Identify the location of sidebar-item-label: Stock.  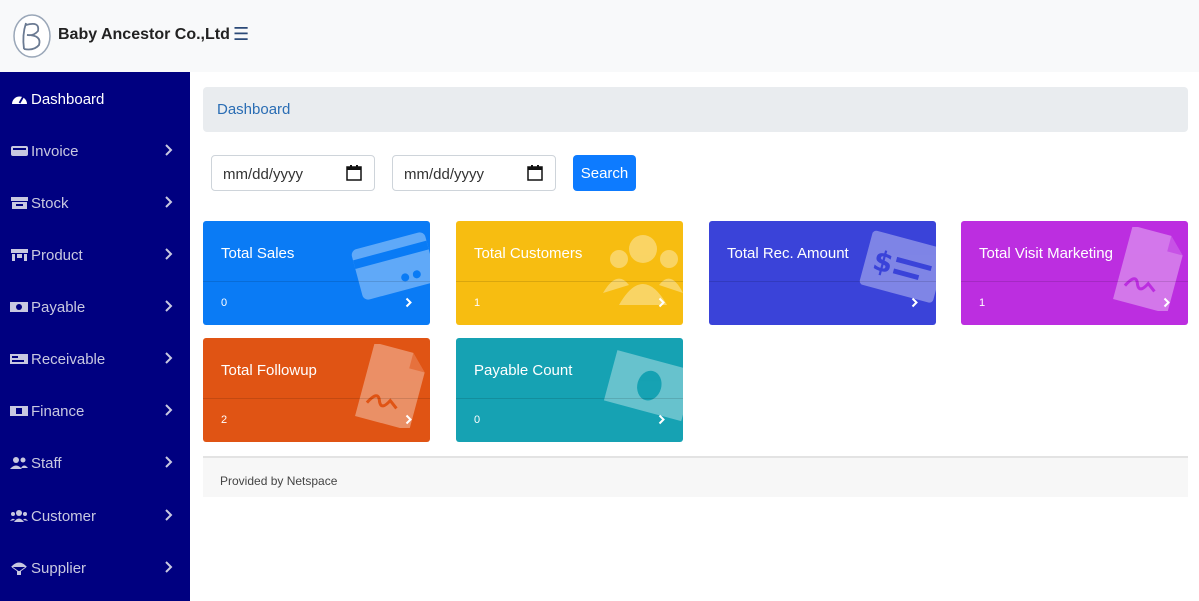
(50, 203).